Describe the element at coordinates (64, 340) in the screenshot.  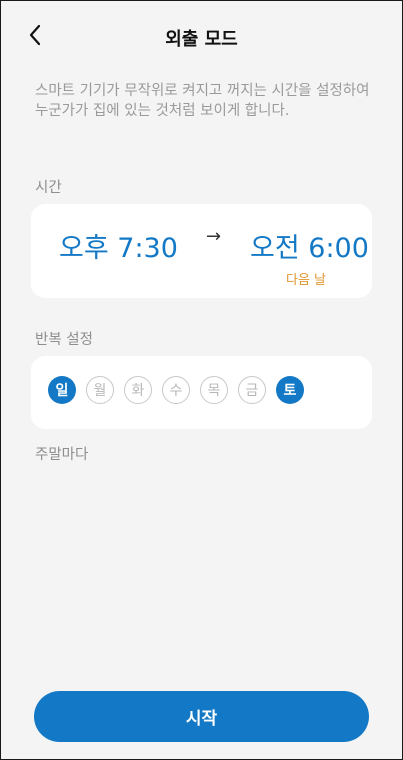
I see `repeat-section-label: 반복 설정` at that location.